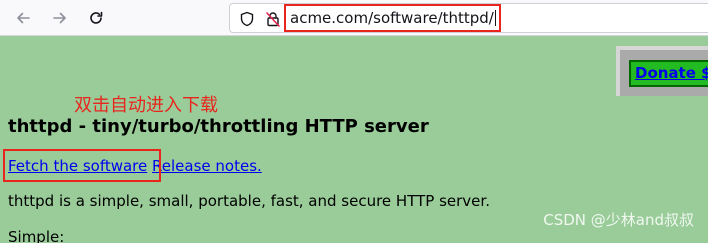  I want to click on simple-label: Simple:, so click(36, 235).